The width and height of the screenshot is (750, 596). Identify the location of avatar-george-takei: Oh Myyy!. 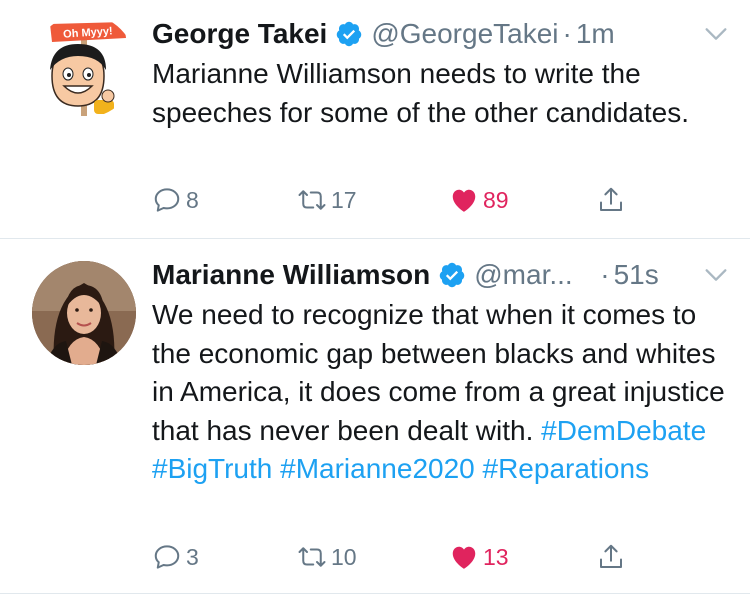
(84, 66).